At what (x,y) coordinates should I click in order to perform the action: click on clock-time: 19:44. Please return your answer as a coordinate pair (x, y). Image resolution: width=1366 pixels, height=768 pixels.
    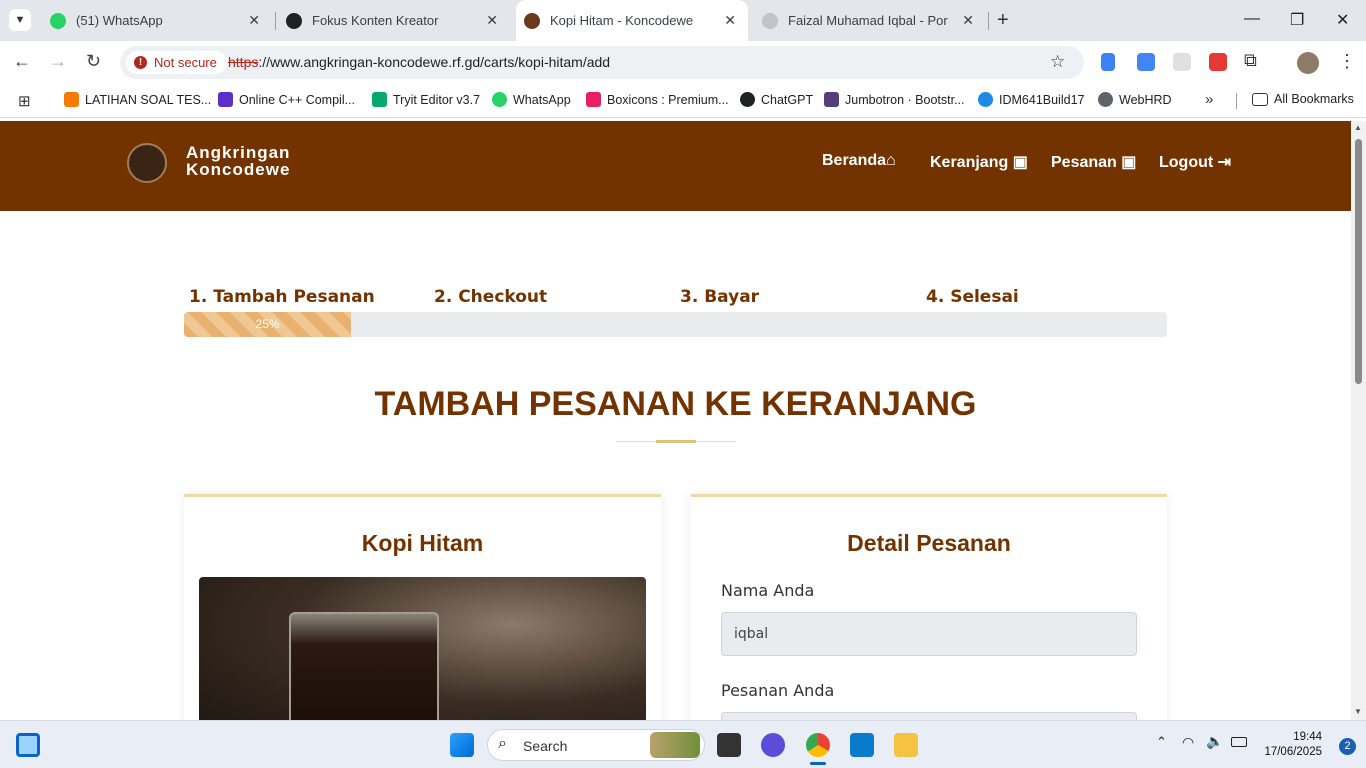
    Looking at the image, I should click on (1307, 737).